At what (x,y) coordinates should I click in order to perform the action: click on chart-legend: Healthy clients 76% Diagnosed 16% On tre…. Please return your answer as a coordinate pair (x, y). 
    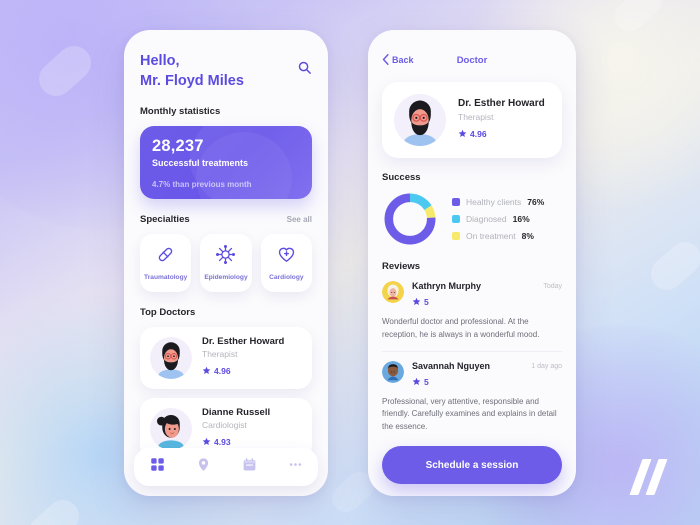
    Looking at the image, I should click on (498, 219).